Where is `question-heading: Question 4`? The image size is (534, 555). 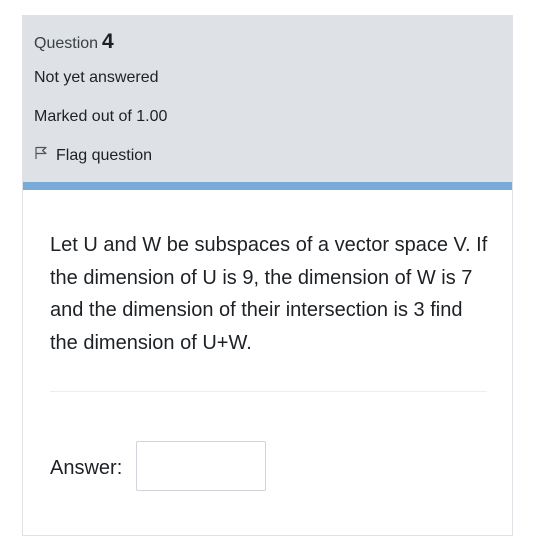 question-heading: Question 4 is located at coordinates (74, 42).